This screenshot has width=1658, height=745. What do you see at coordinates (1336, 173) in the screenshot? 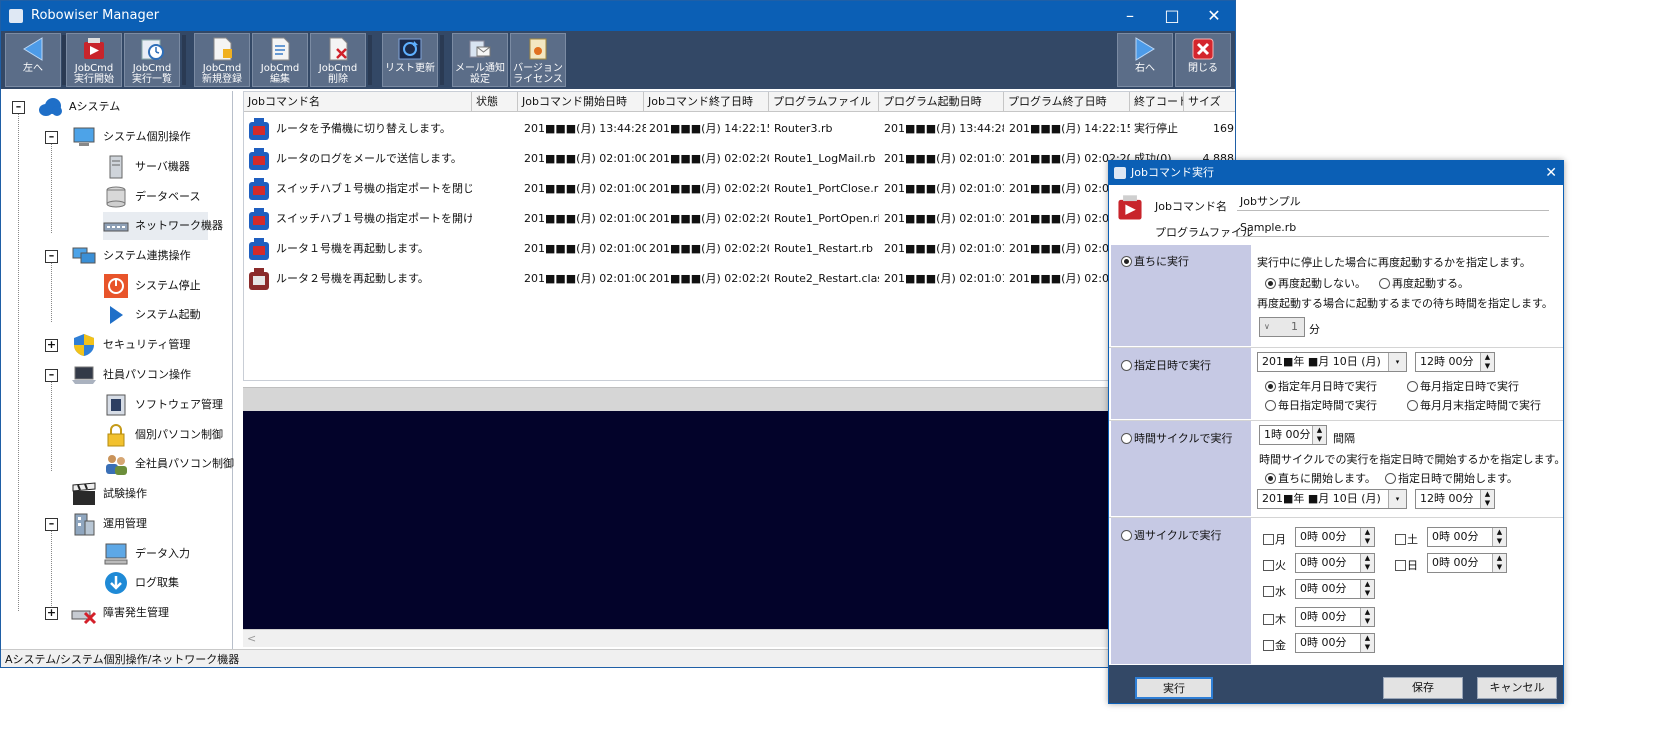
I see `dialog-title-bar: Jobコマンド実行 ✕` at bounding box center [1336, 173].